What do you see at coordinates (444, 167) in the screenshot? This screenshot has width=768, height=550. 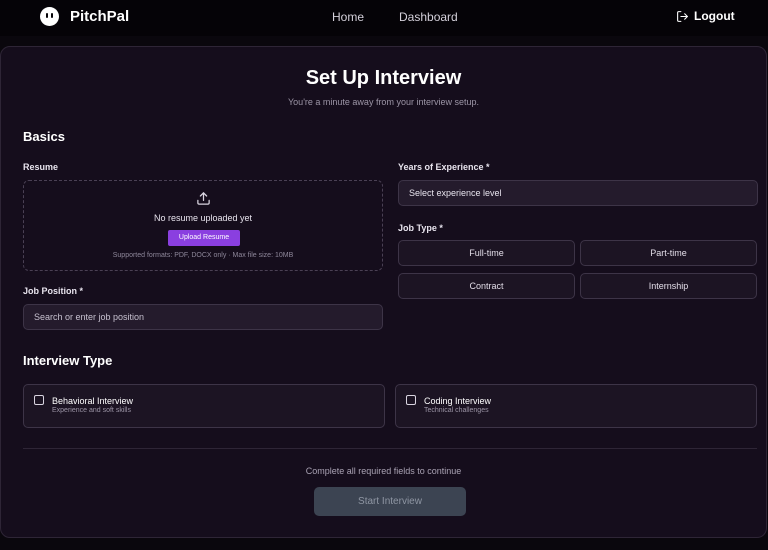 I see `experience-label: Years of Experience *` at bounding box center [444, 167].